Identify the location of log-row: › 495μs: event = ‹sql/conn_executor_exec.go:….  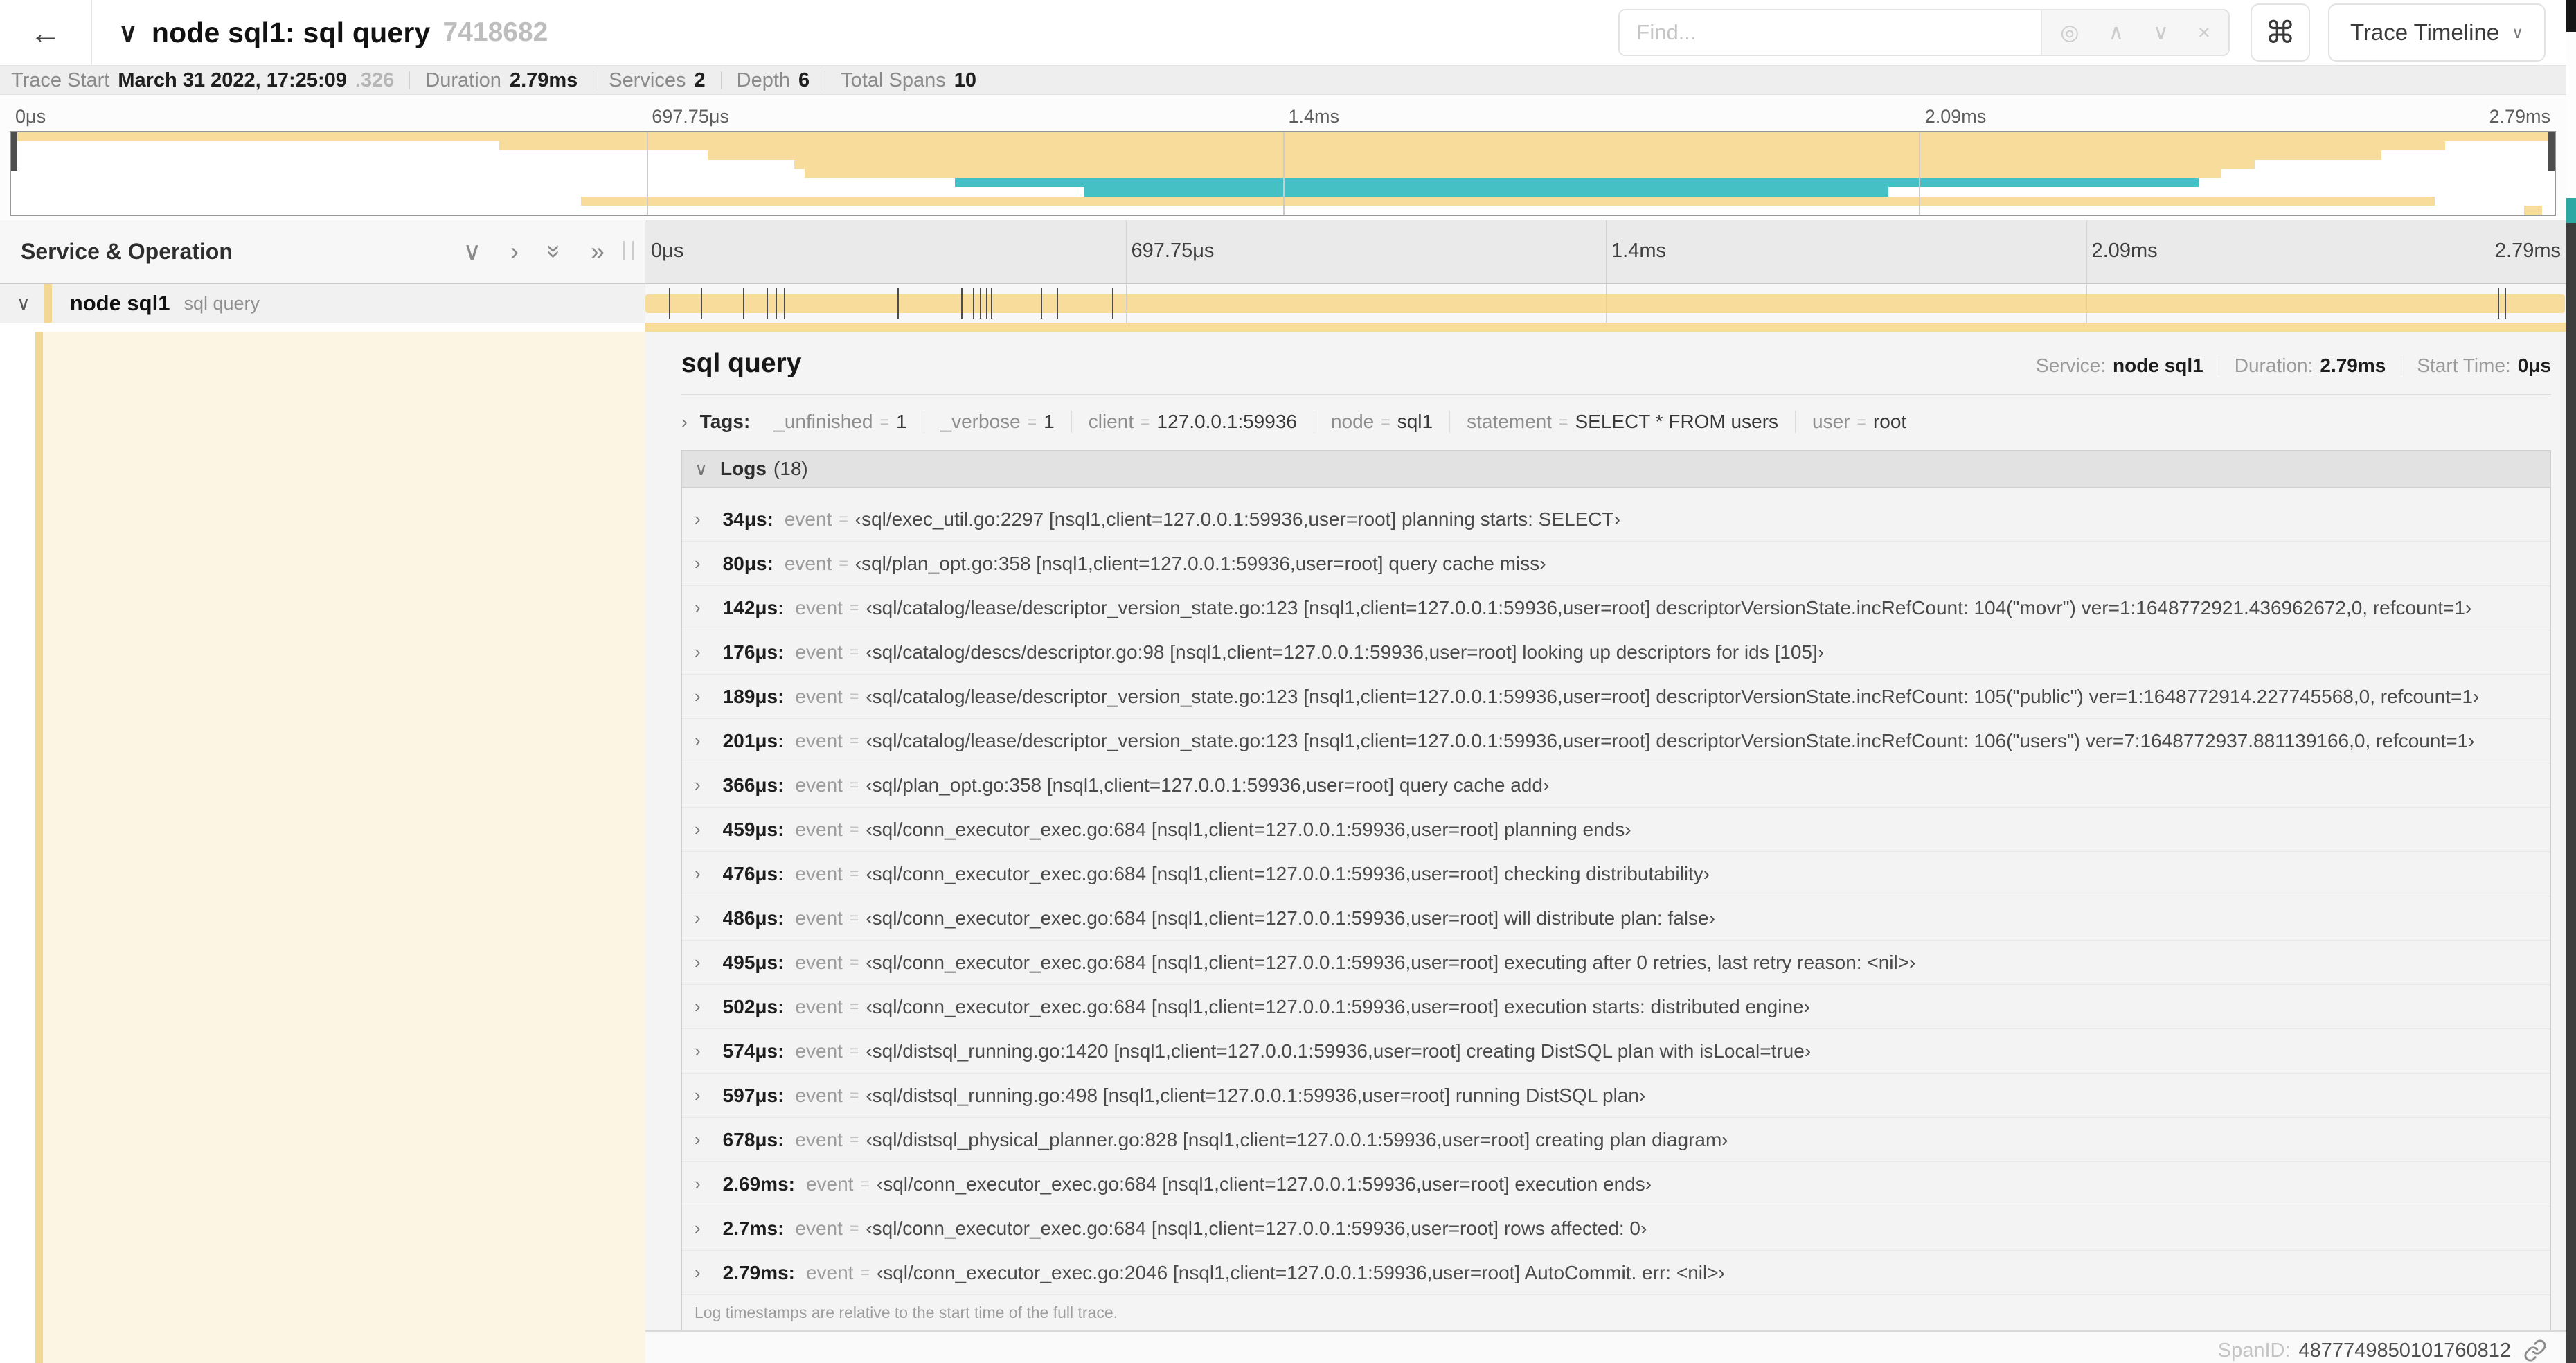
(1616, 963).